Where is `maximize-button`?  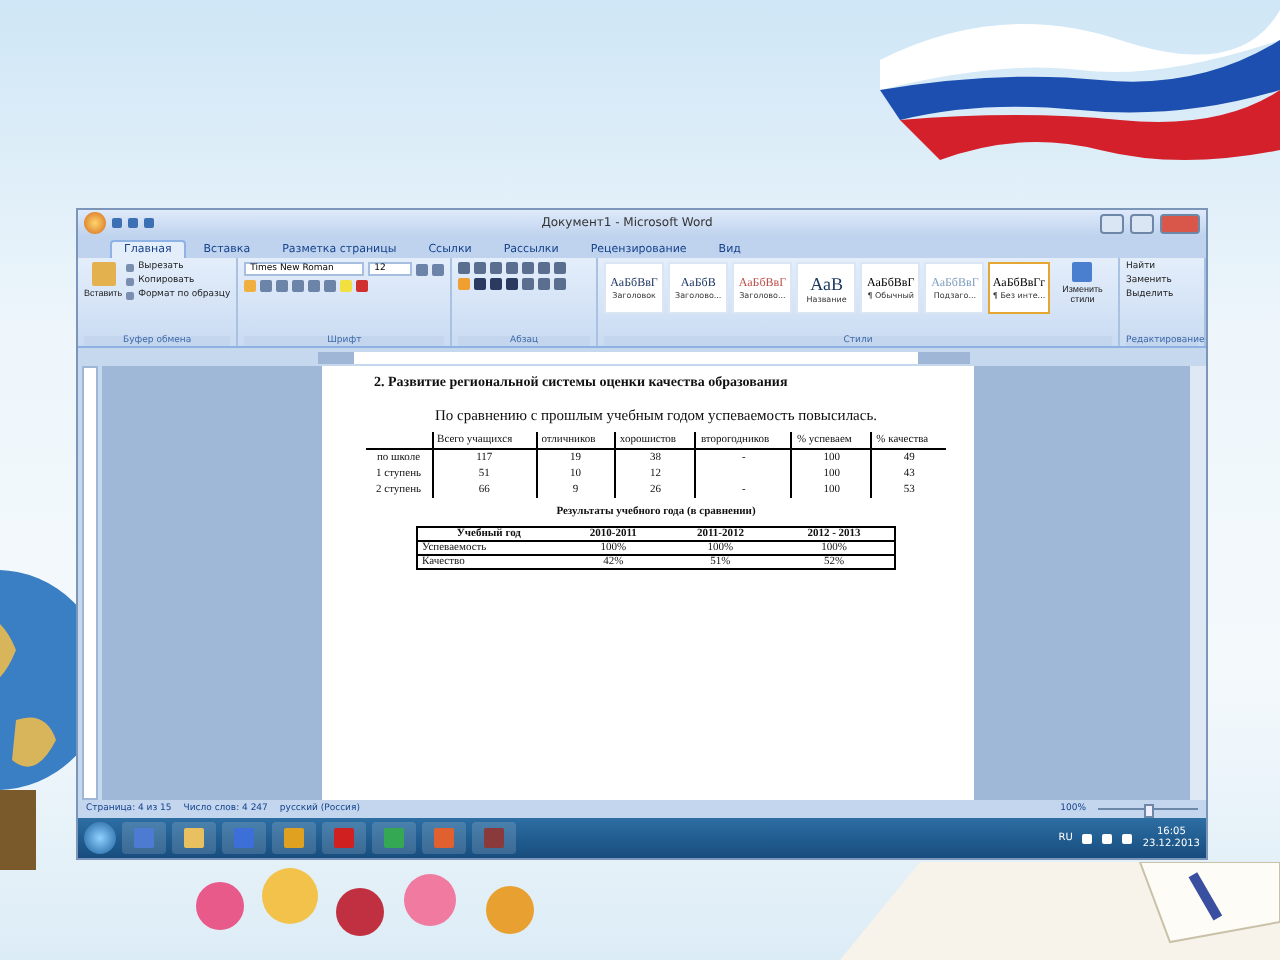
maximize-button is located at coordinates (1142, 223).